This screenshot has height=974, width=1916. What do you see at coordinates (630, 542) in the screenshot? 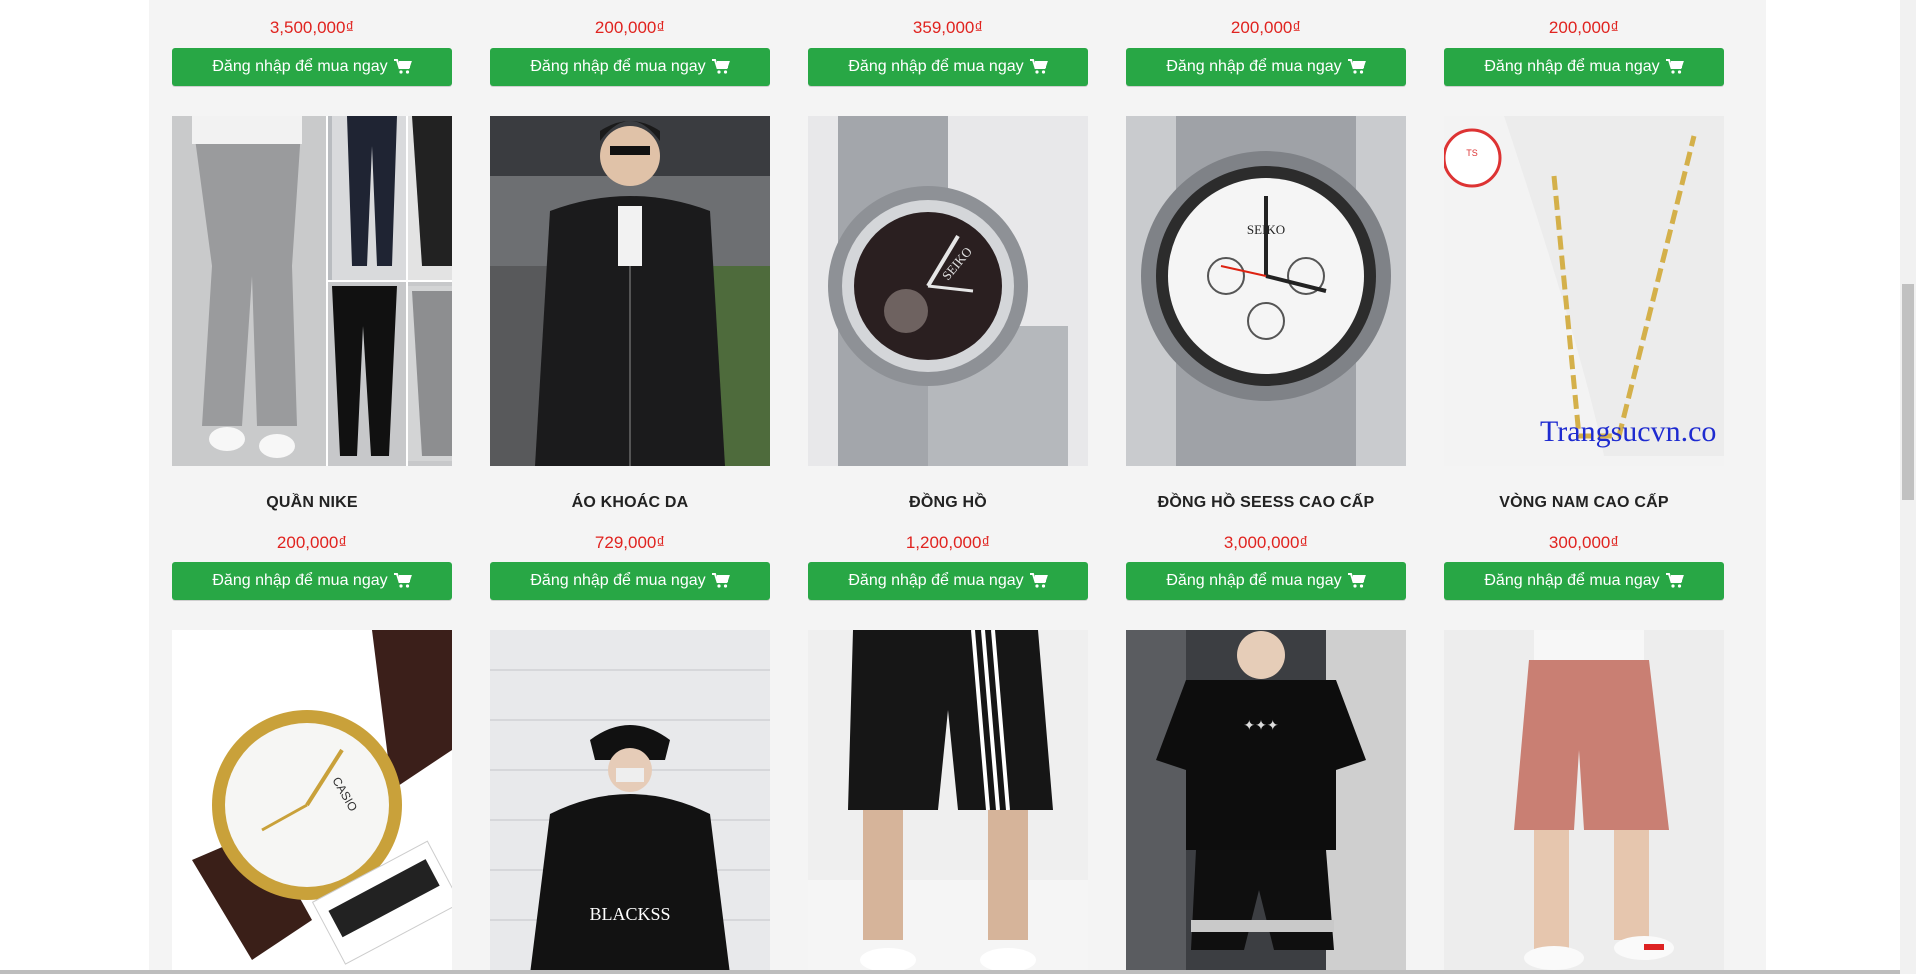
I see `product-price: 729,000₫` at bounding box center [630, 542].